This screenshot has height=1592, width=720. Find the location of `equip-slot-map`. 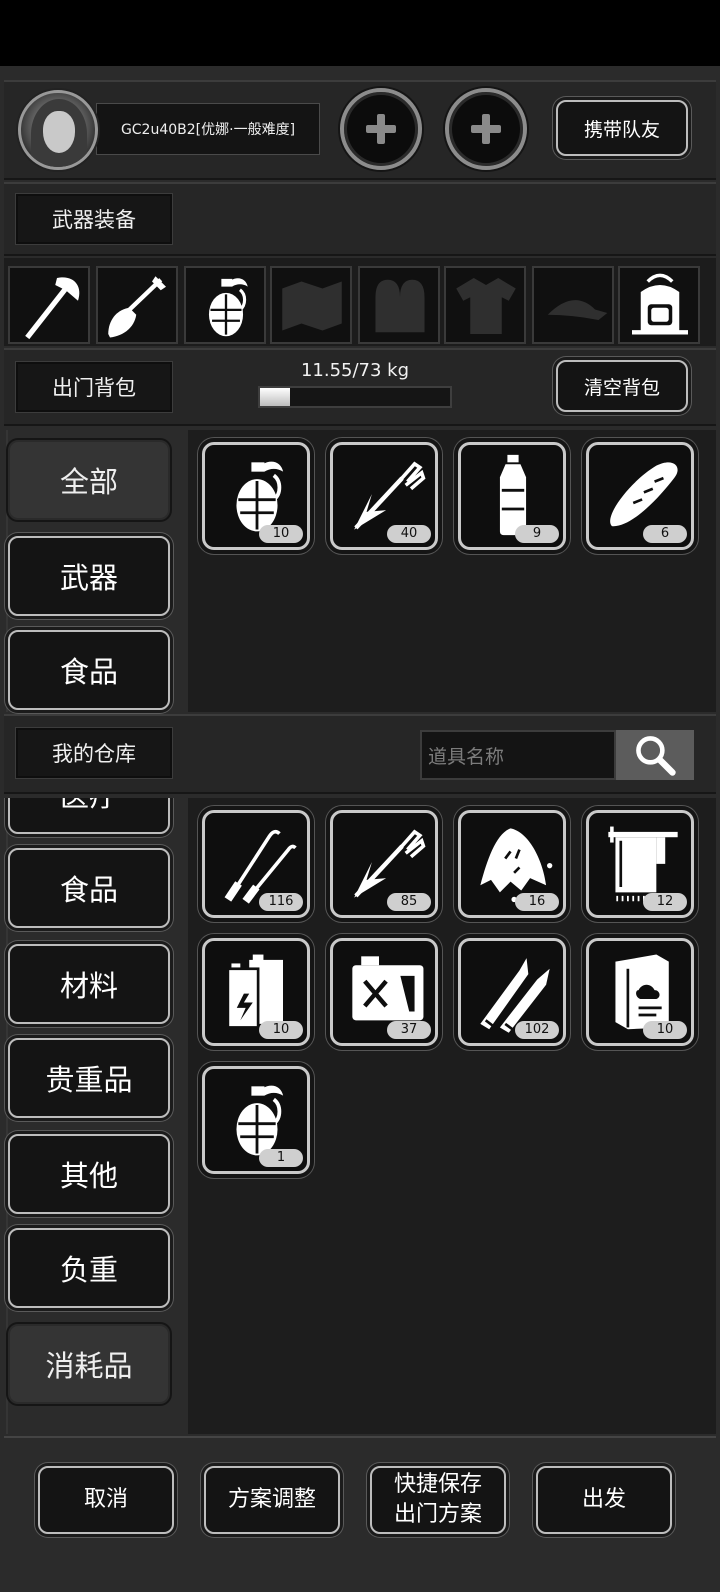

equip-slot-map is located at coordinates (311, 305).